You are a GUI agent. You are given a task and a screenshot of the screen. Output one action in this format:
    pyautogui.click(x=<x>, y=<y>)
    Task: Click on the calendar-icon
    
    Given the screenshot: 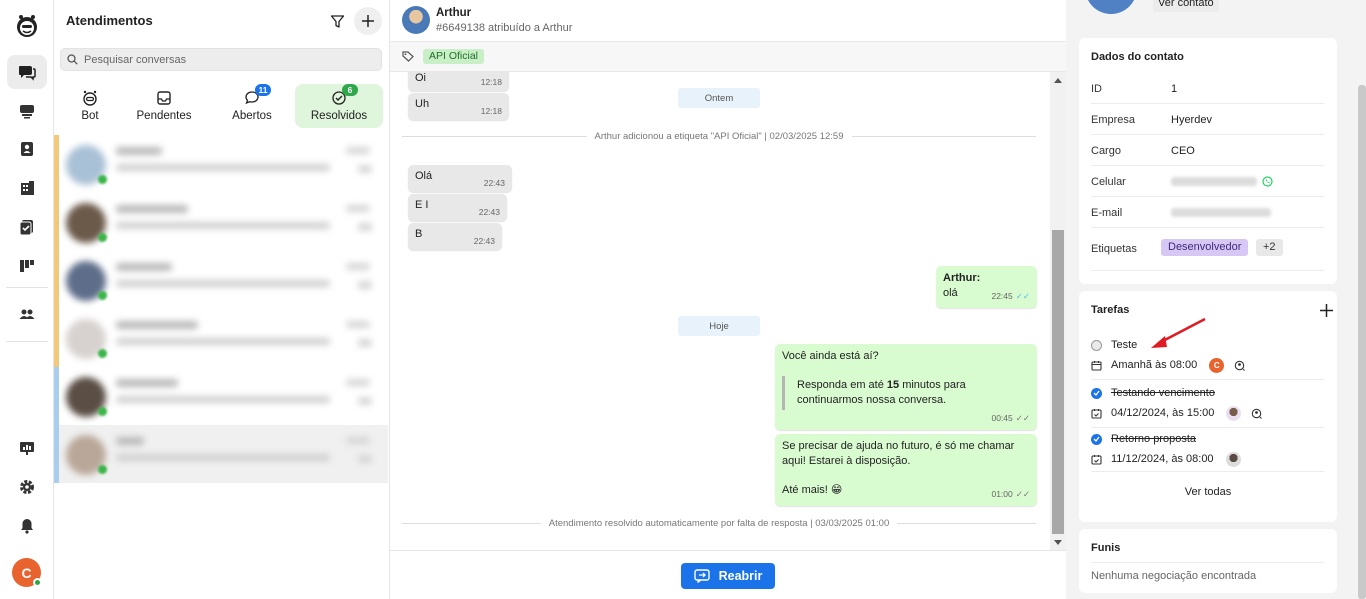 What is the action you would take?
    pyautogui.click(x=1096, y=365)
    